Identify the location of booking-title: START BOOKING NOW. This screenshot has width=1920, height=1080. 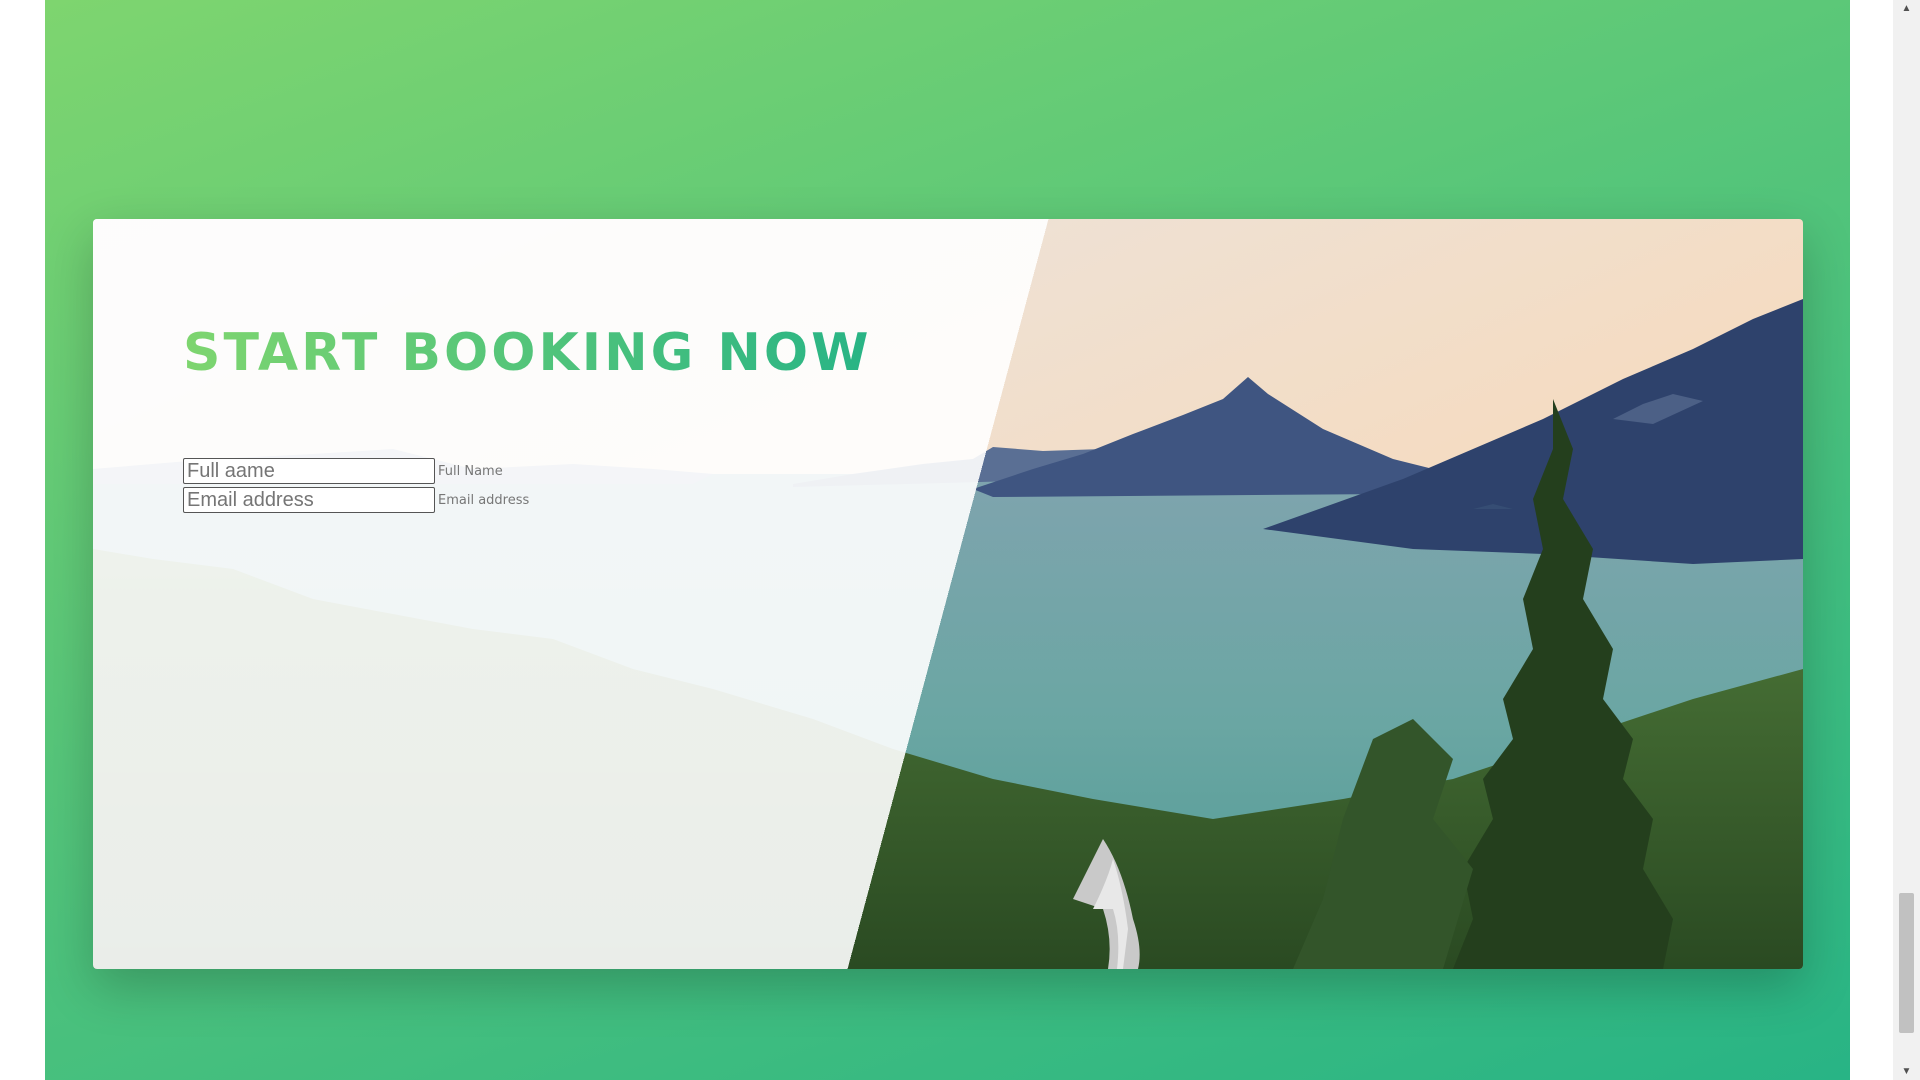
(527, 353).